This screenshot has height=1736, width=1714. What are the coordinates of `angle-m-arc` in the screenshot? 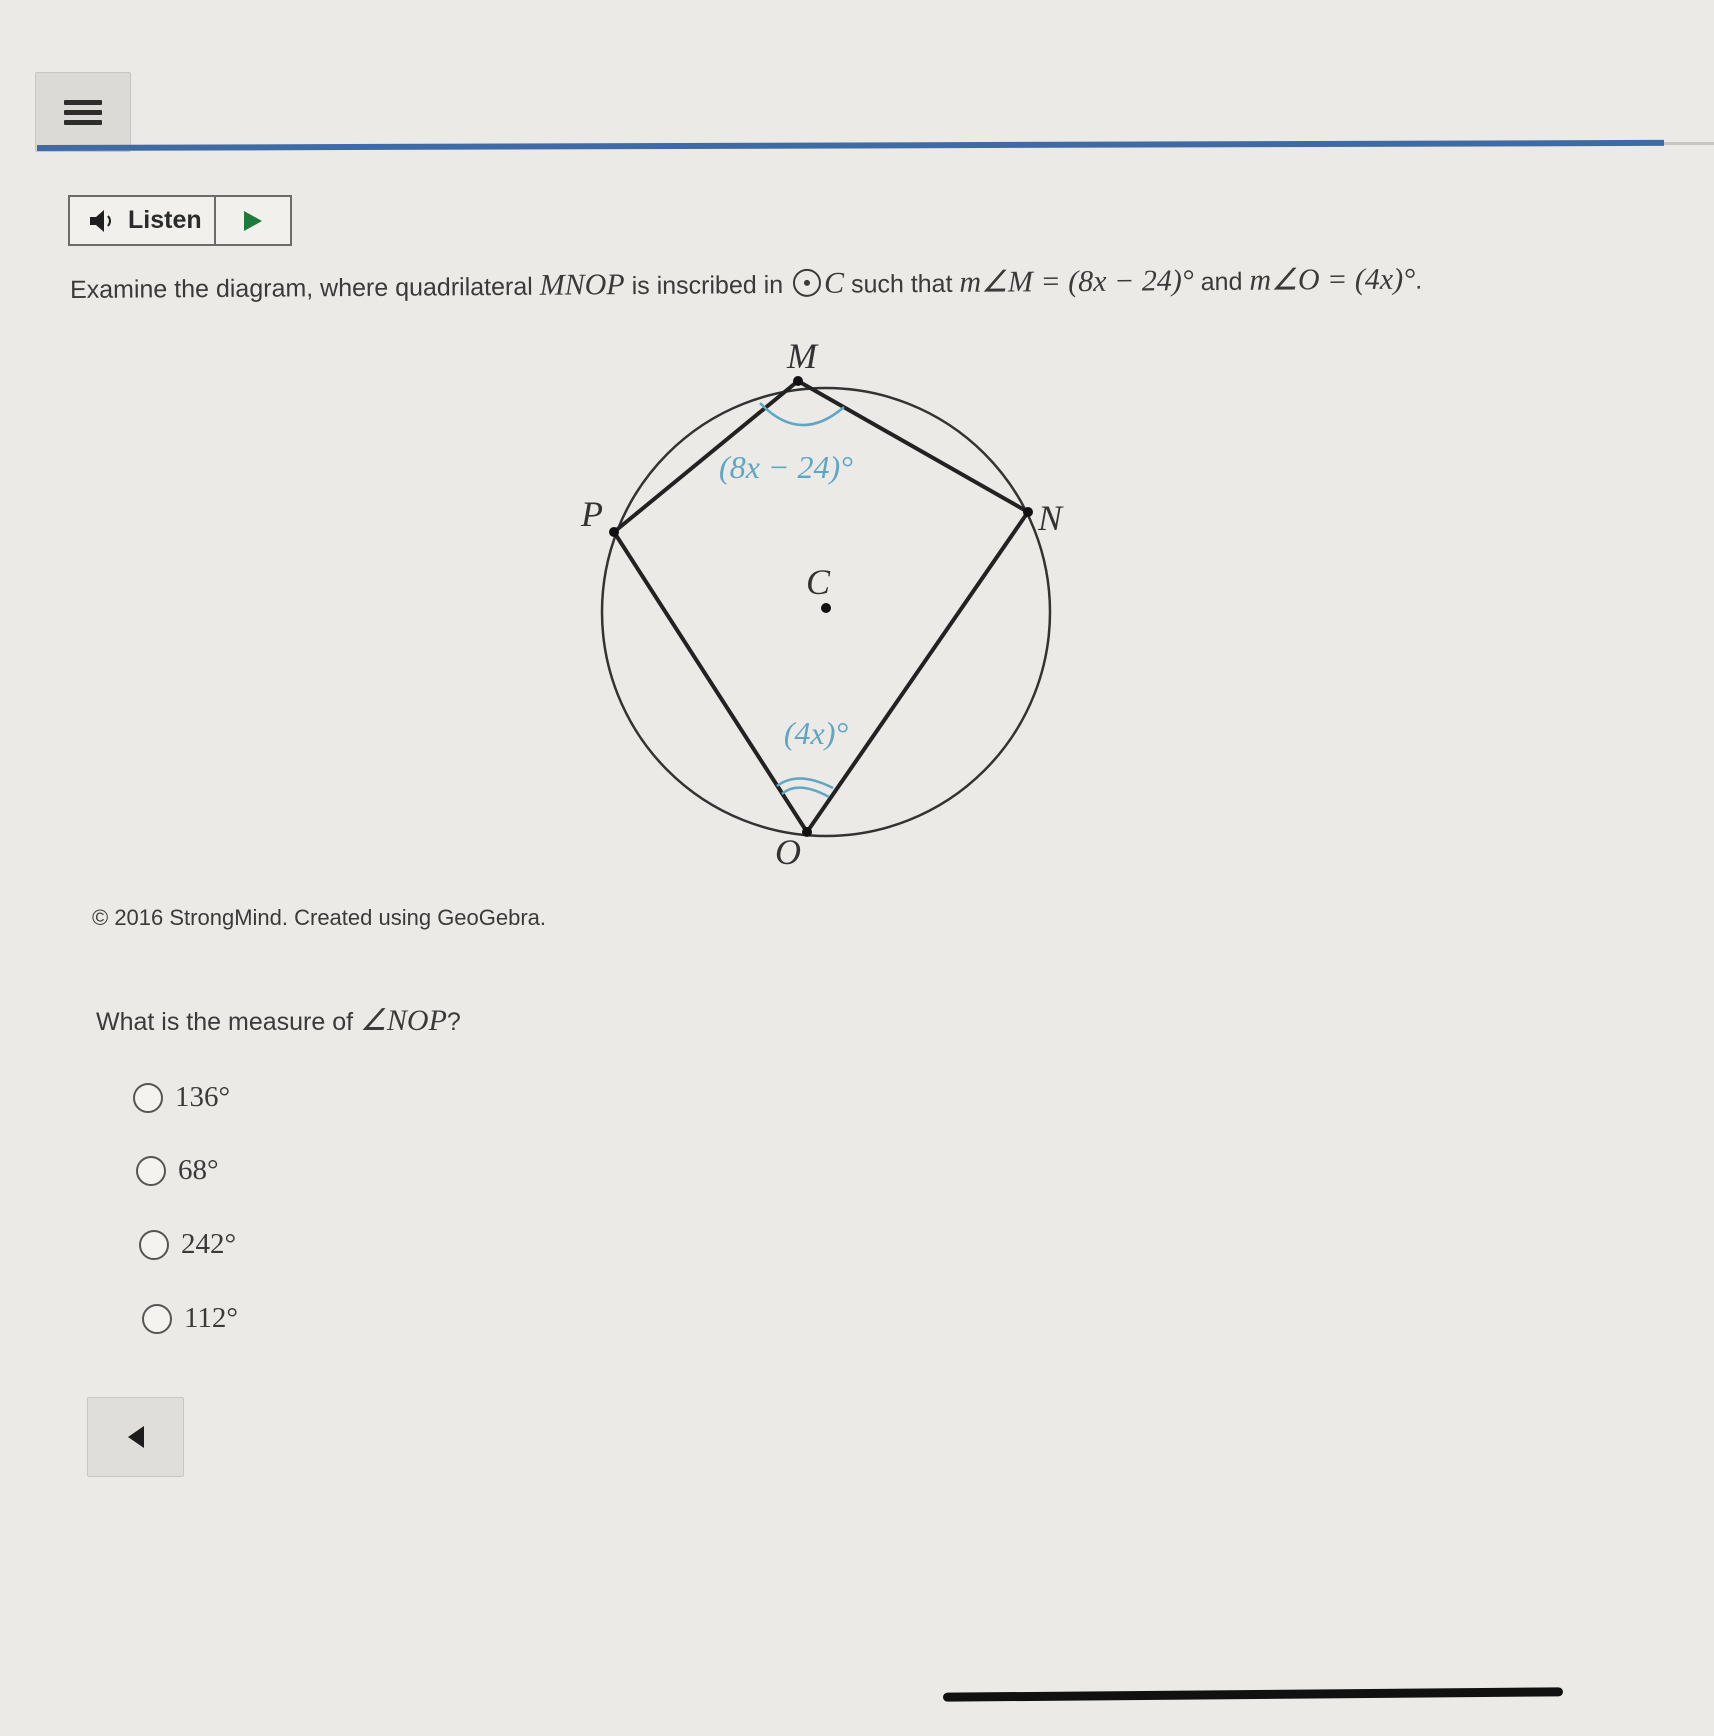 It's located at (802, 414).